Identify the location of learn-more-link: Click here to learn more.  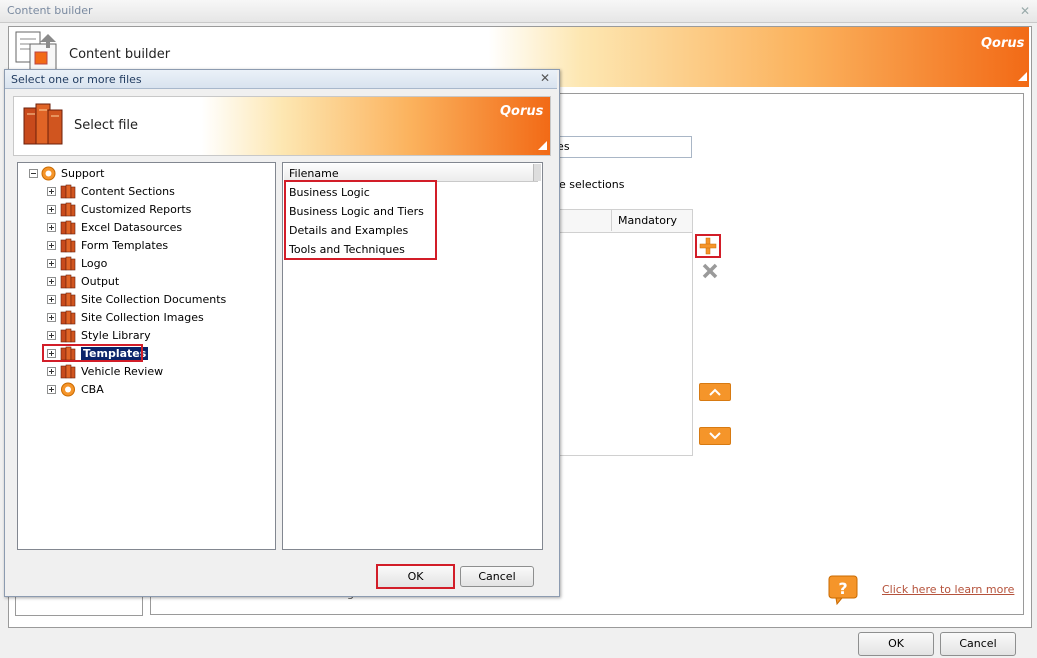
(948, 589).